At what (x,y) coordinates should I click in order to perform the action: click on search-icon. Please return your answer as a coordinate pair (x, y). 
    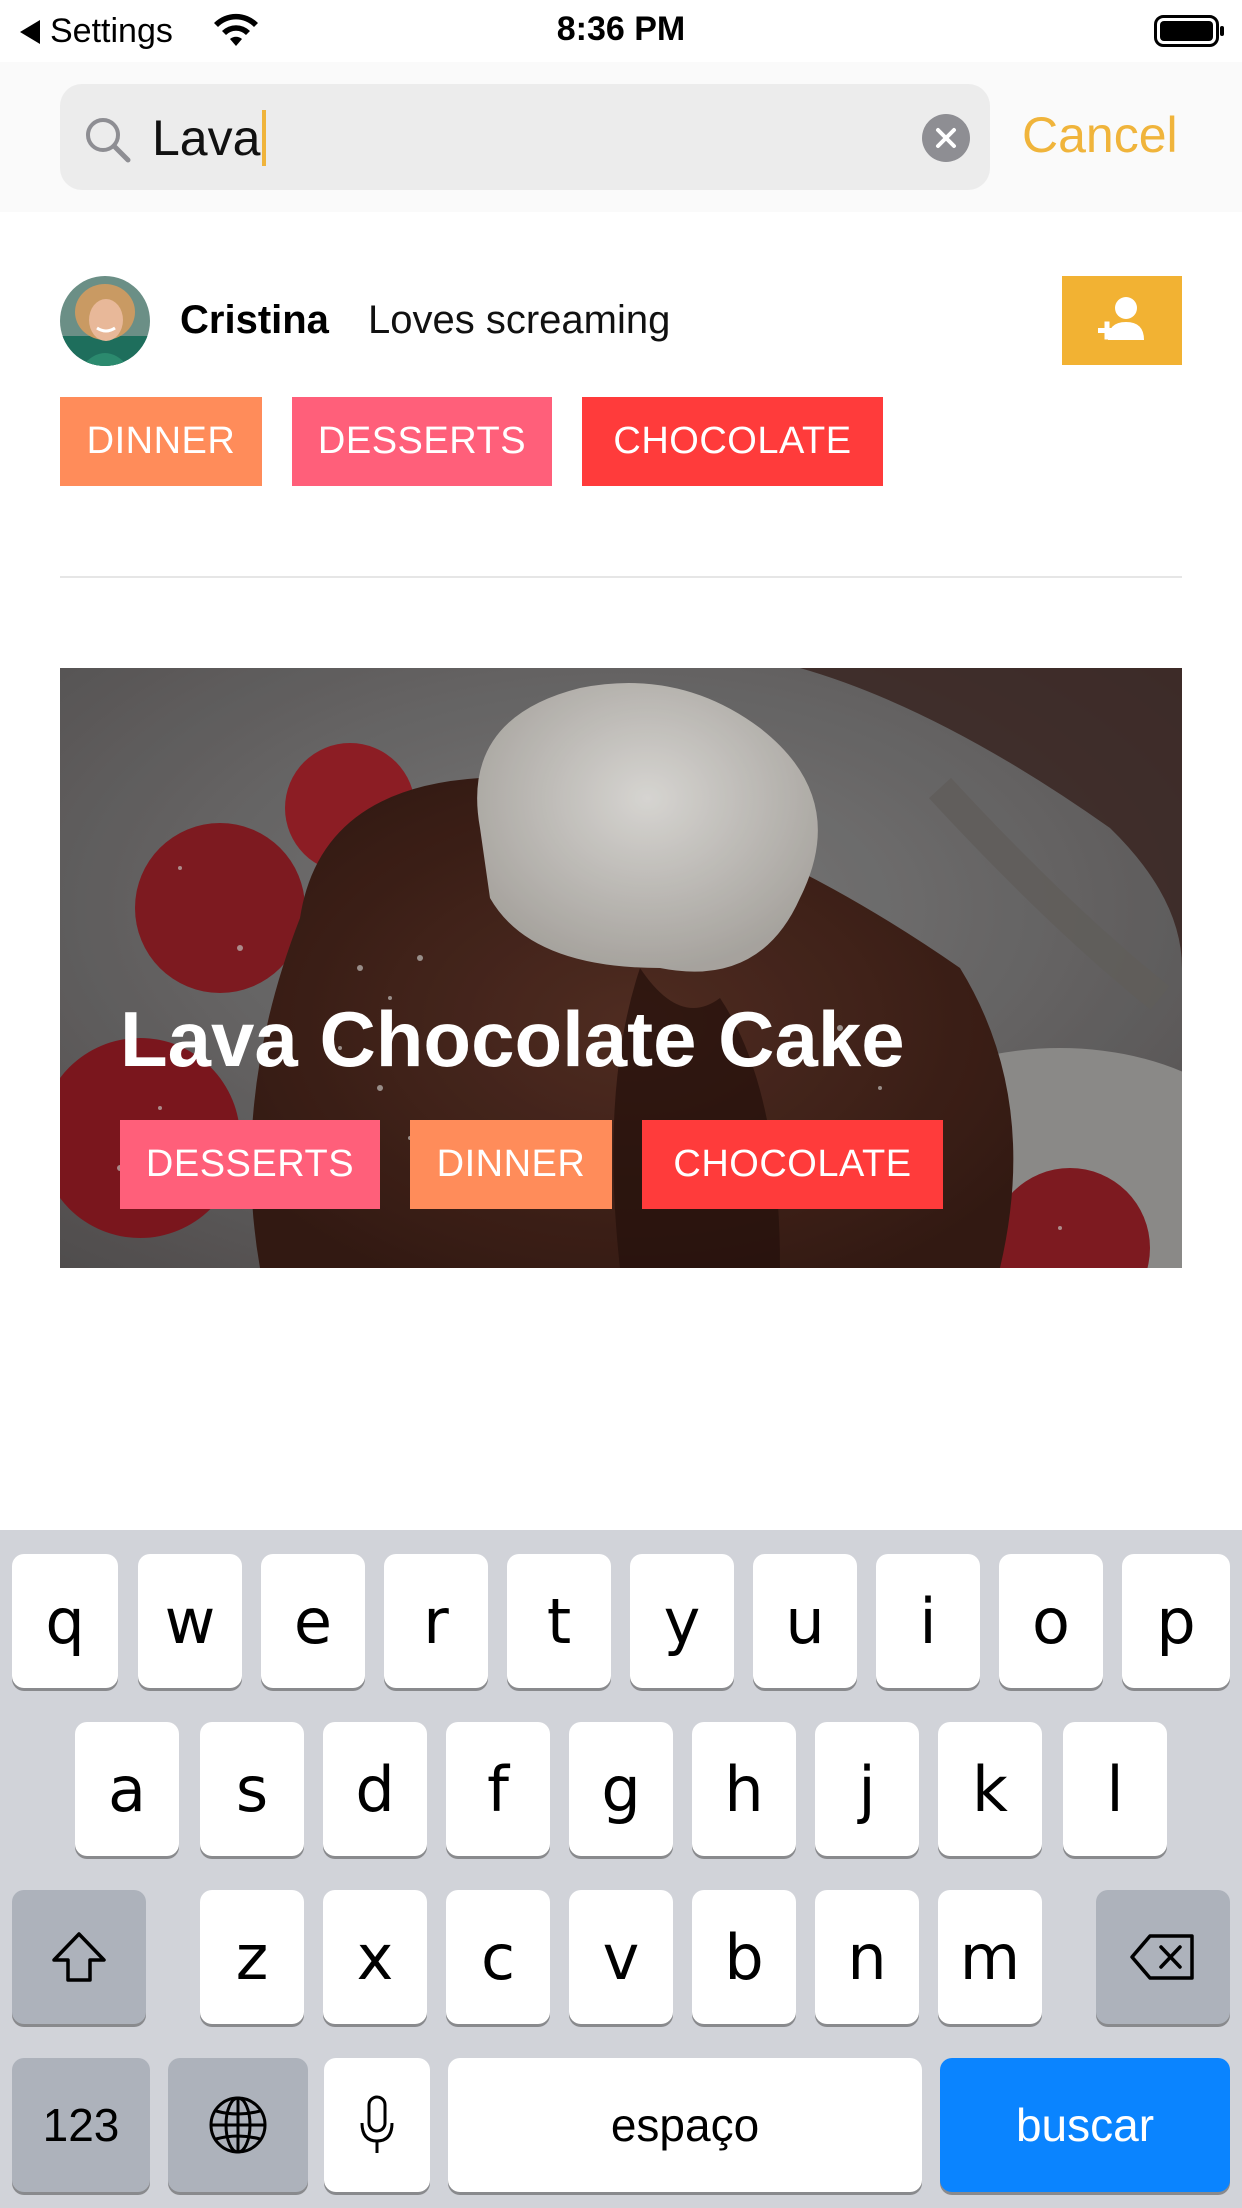
    Looking at the image, I should click on (108, 140).